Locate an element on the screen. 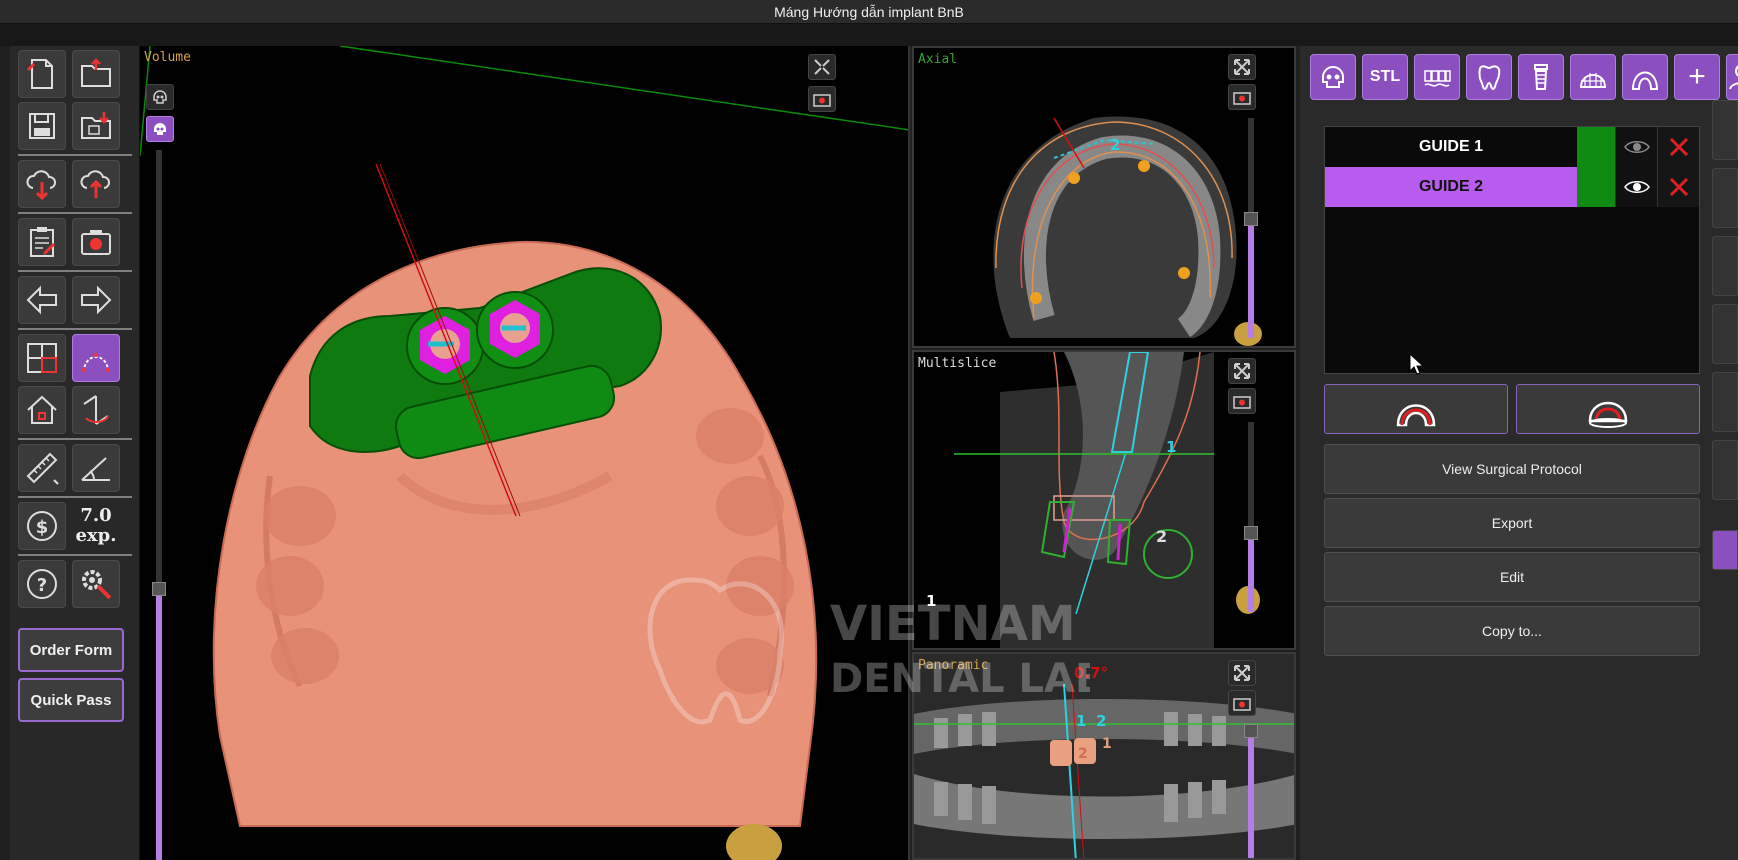  module-skull-button is located at coordinates (1333, 77).